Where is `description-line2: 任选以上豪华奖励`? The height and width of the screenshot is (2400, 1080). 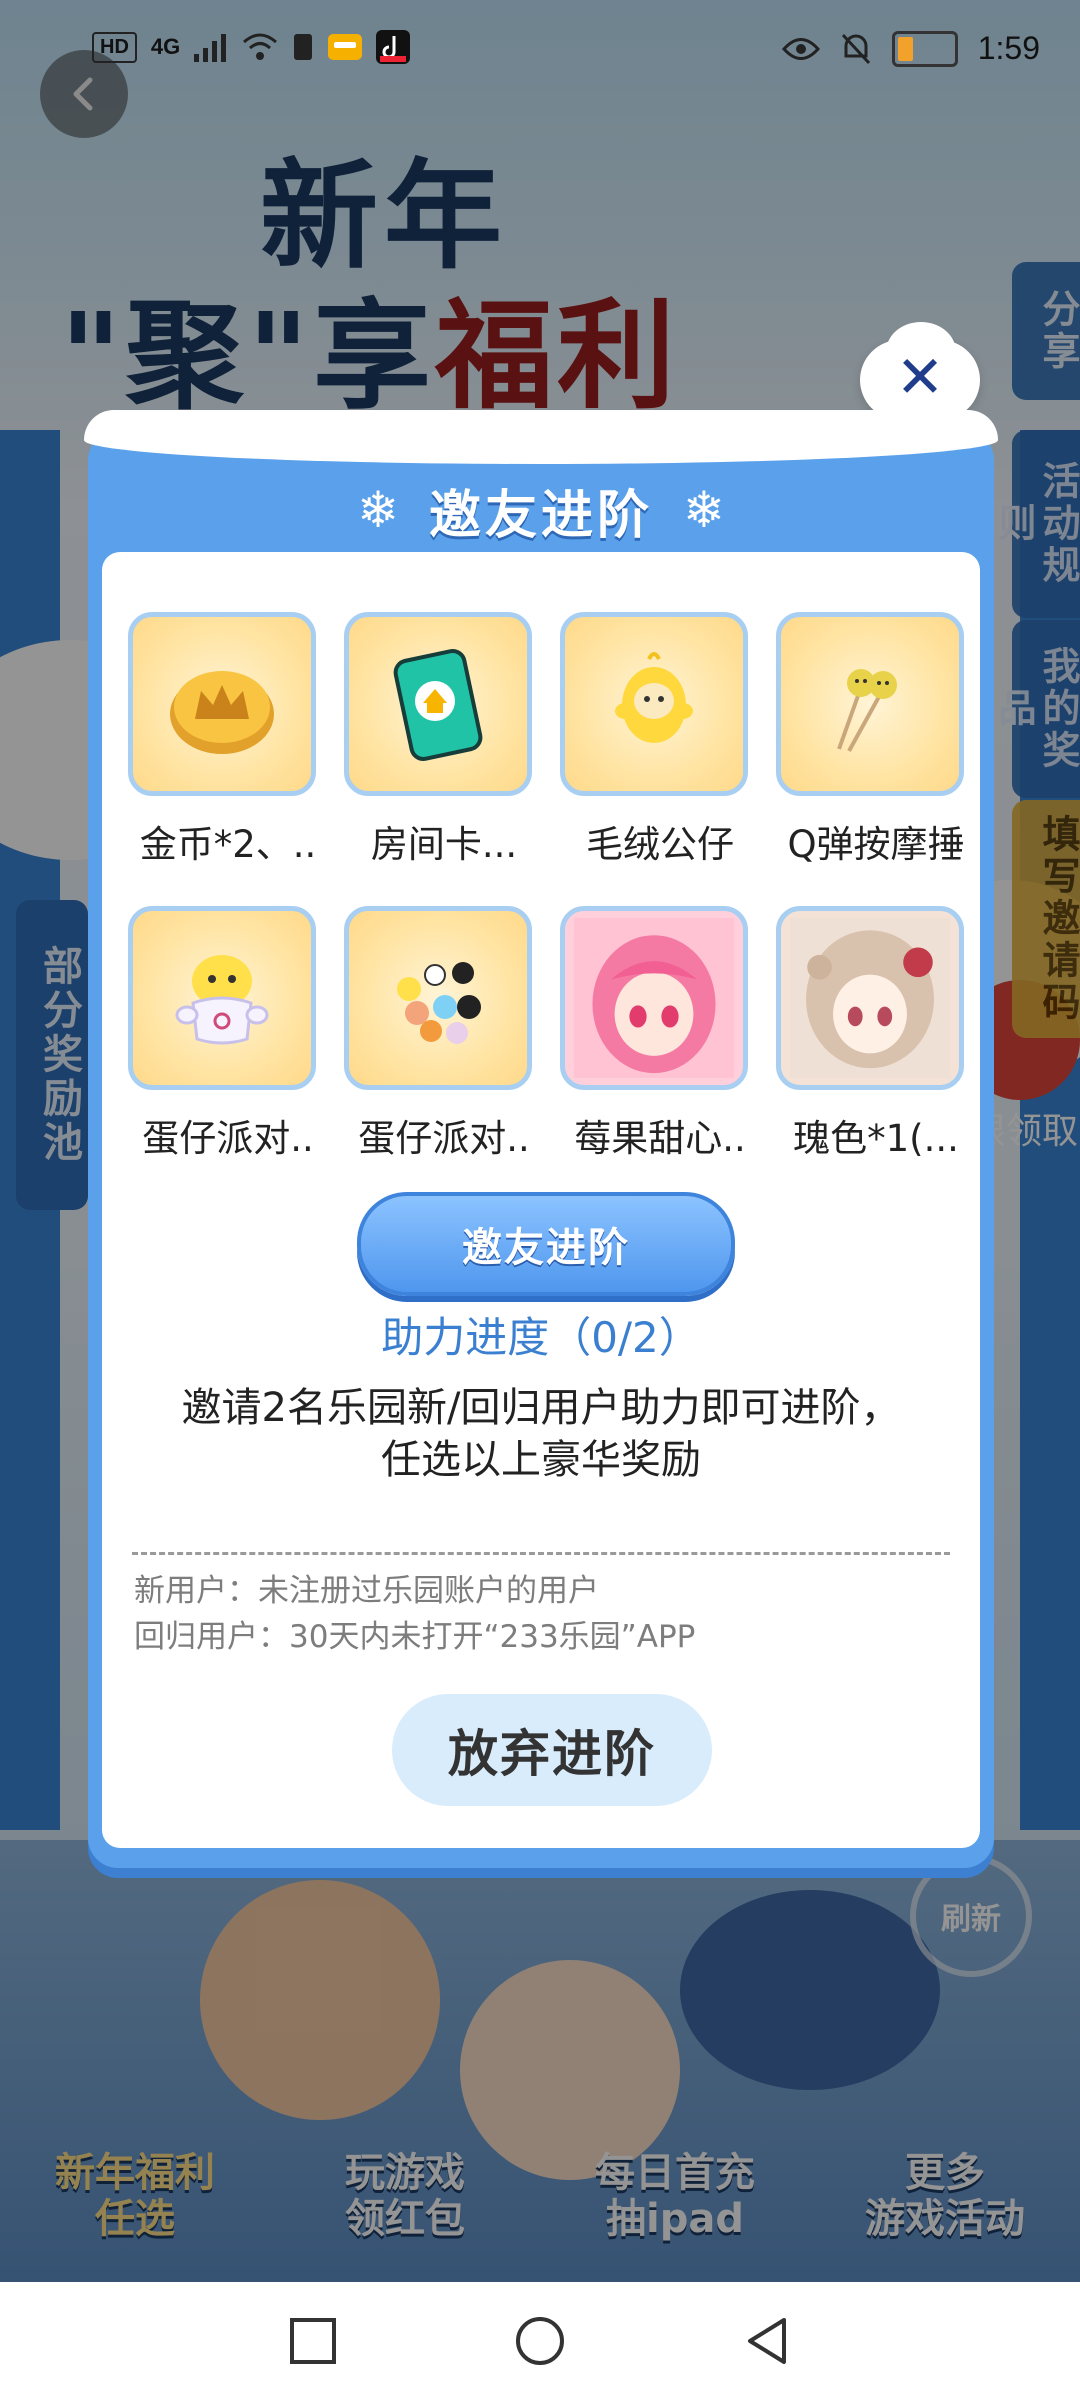
description-line2: 任选以上豪华奖励 is located at coordinates (541, 1460).